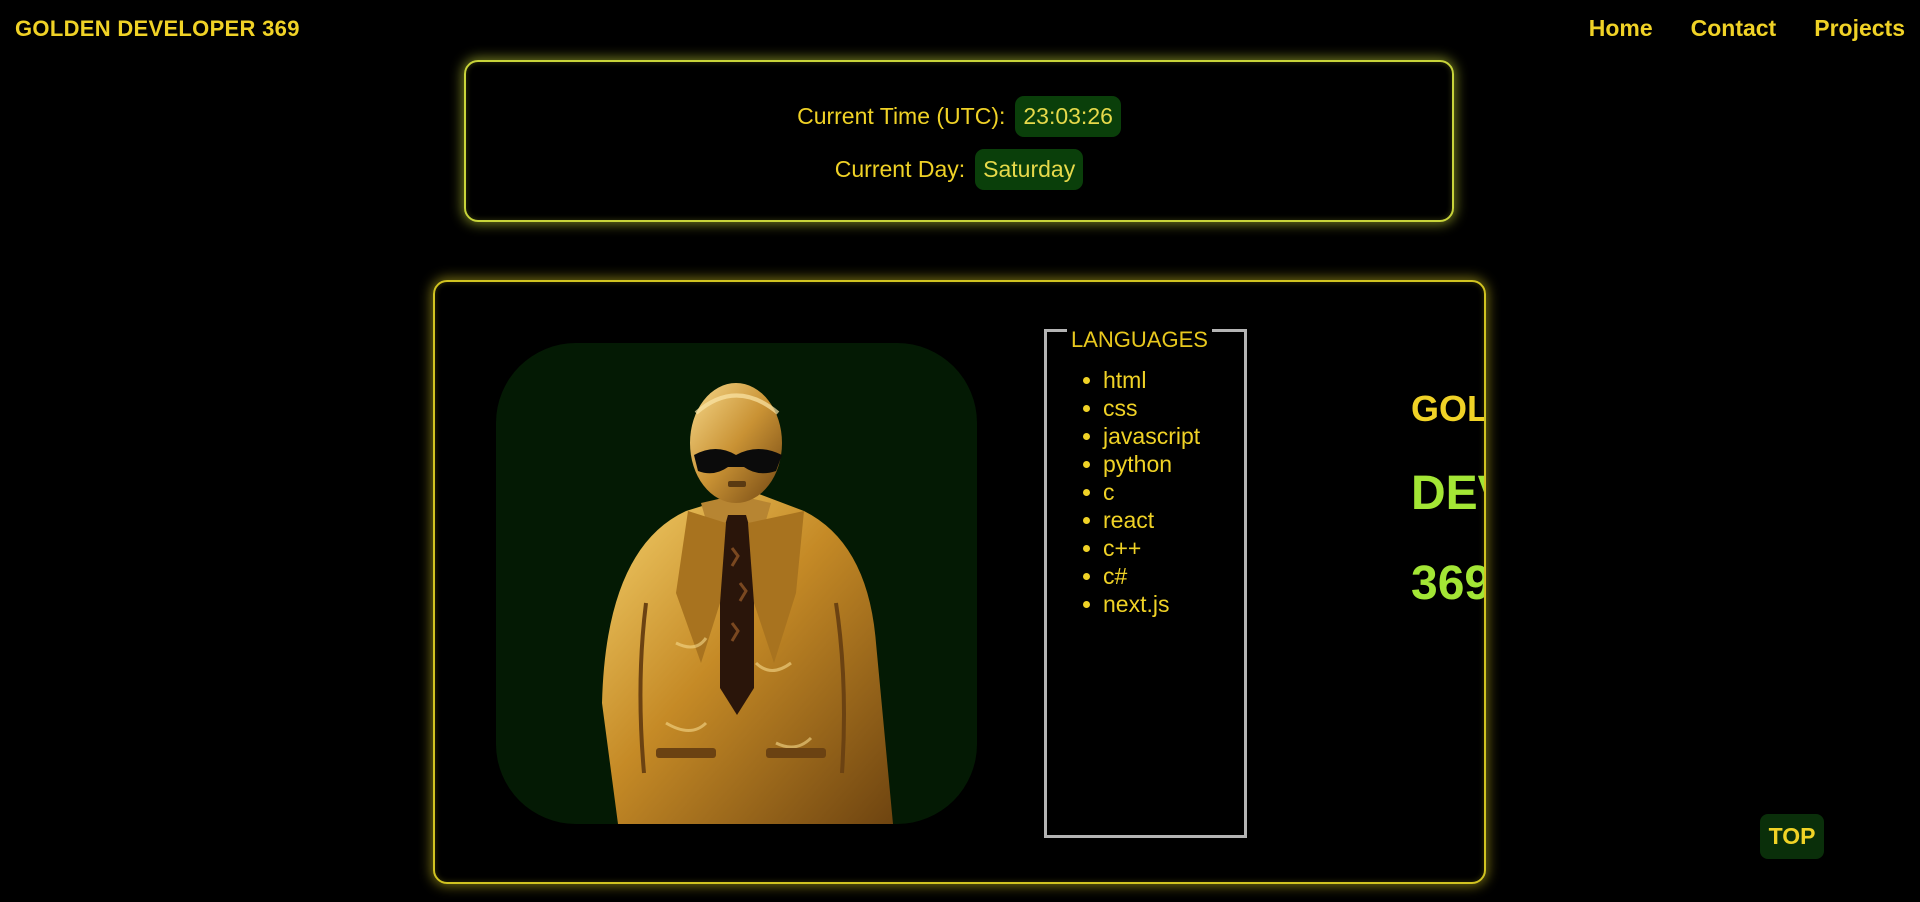  I want to click on hero-word-golden: GOL, so click(1448, 408).